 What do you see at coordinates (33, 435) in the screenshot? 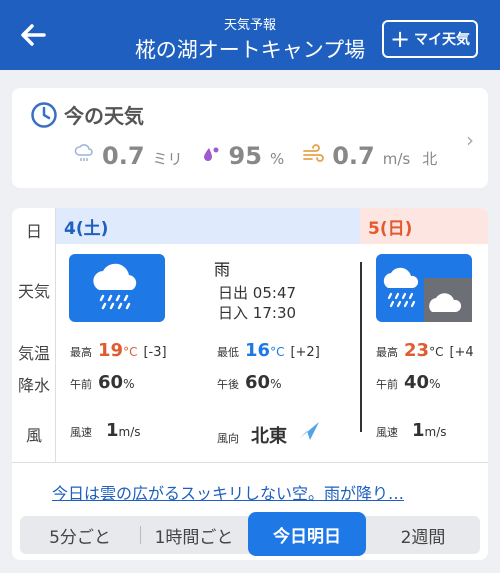
I see `label-wind: 風` at bounding box center [33, 435].